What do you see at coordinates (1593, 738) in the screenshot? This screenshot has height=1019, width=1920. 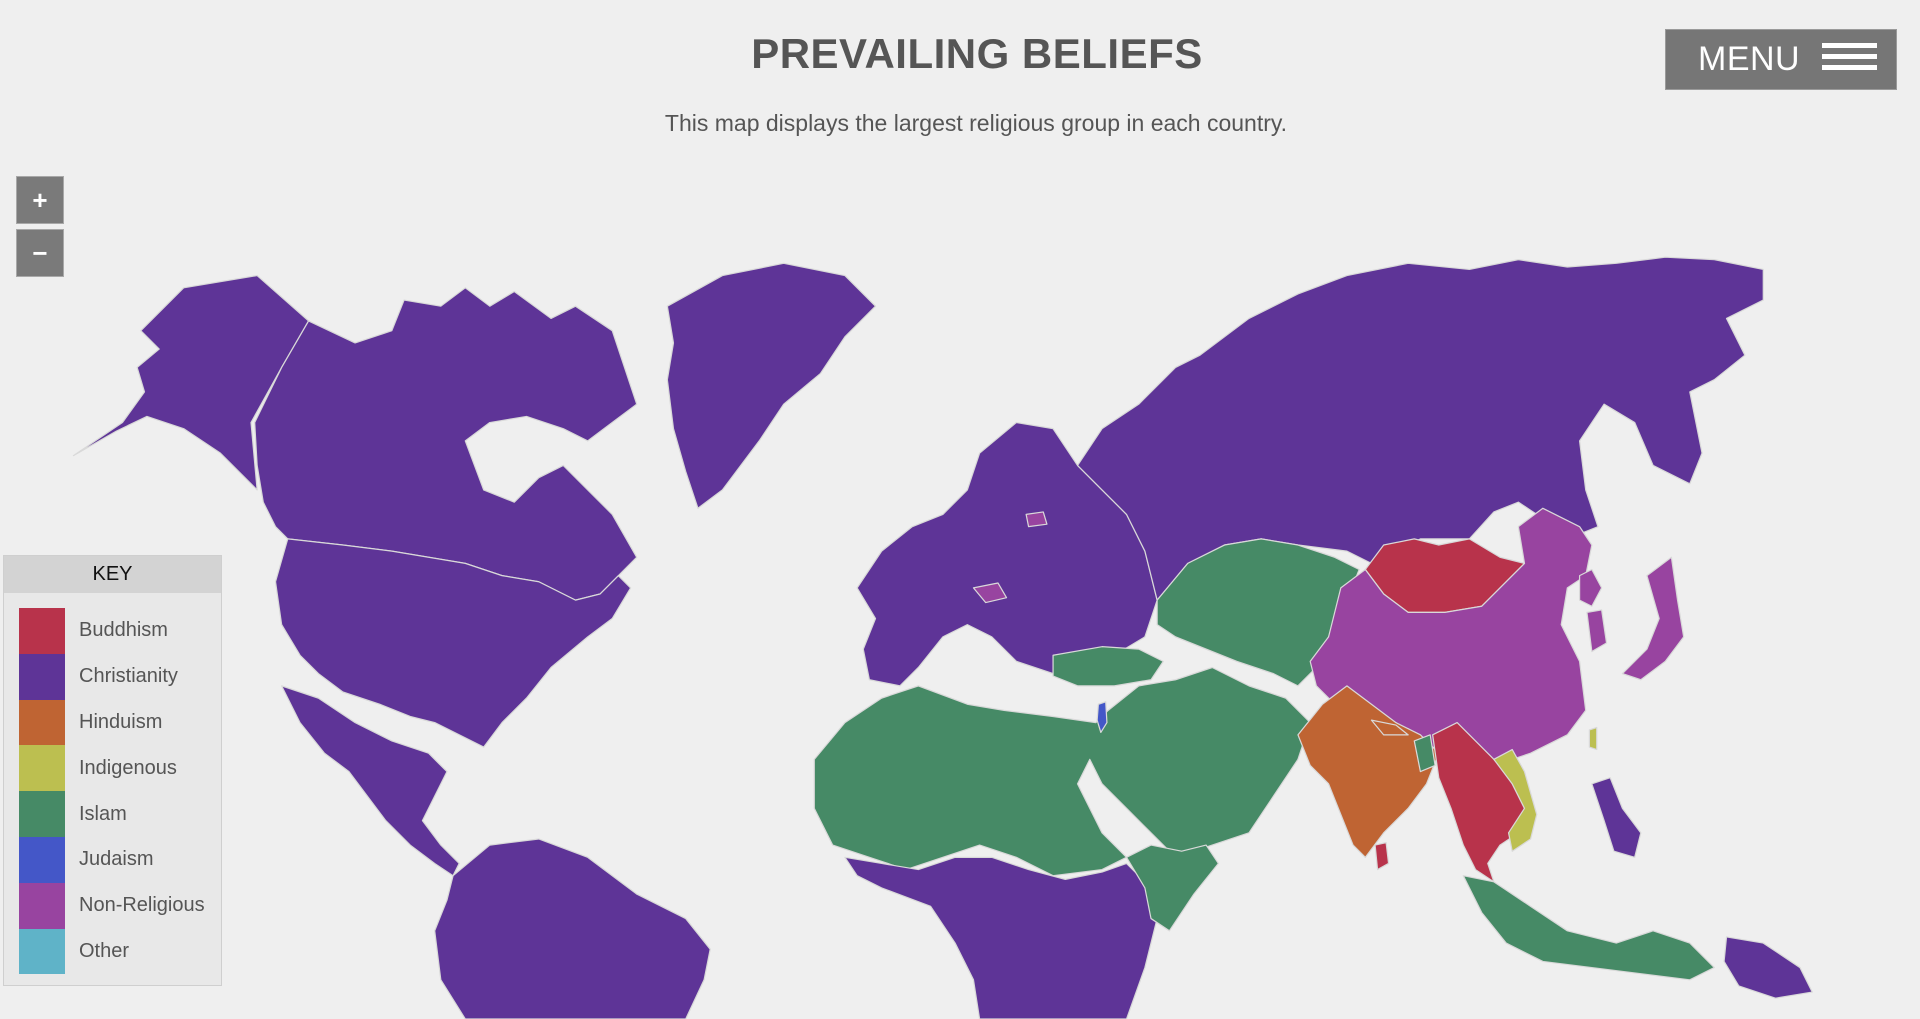 I see `country-taiwan` at bounding box center [1593, 738].